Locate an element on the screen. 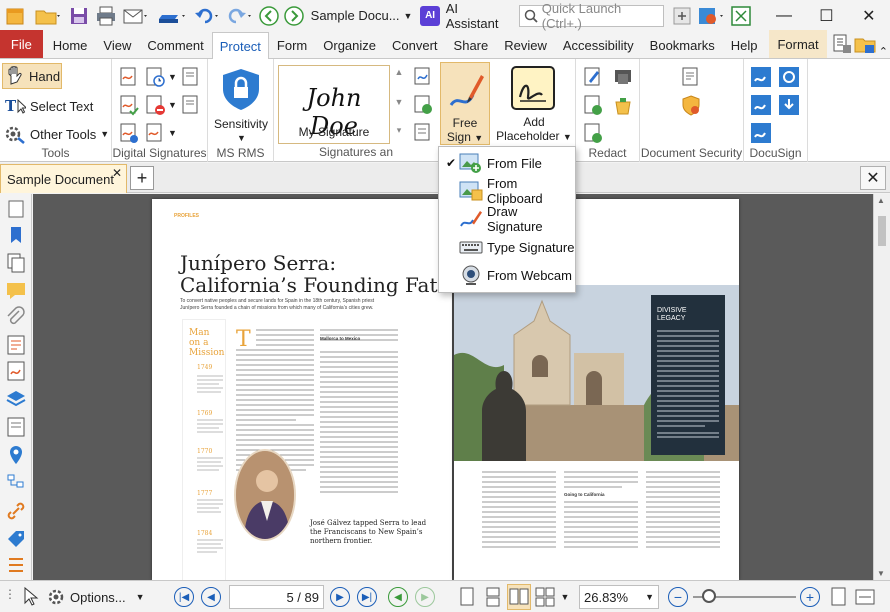 The width and height of the screenshot is (890, 612). close-document-button: ✕ is located at coordinates (873, 178).